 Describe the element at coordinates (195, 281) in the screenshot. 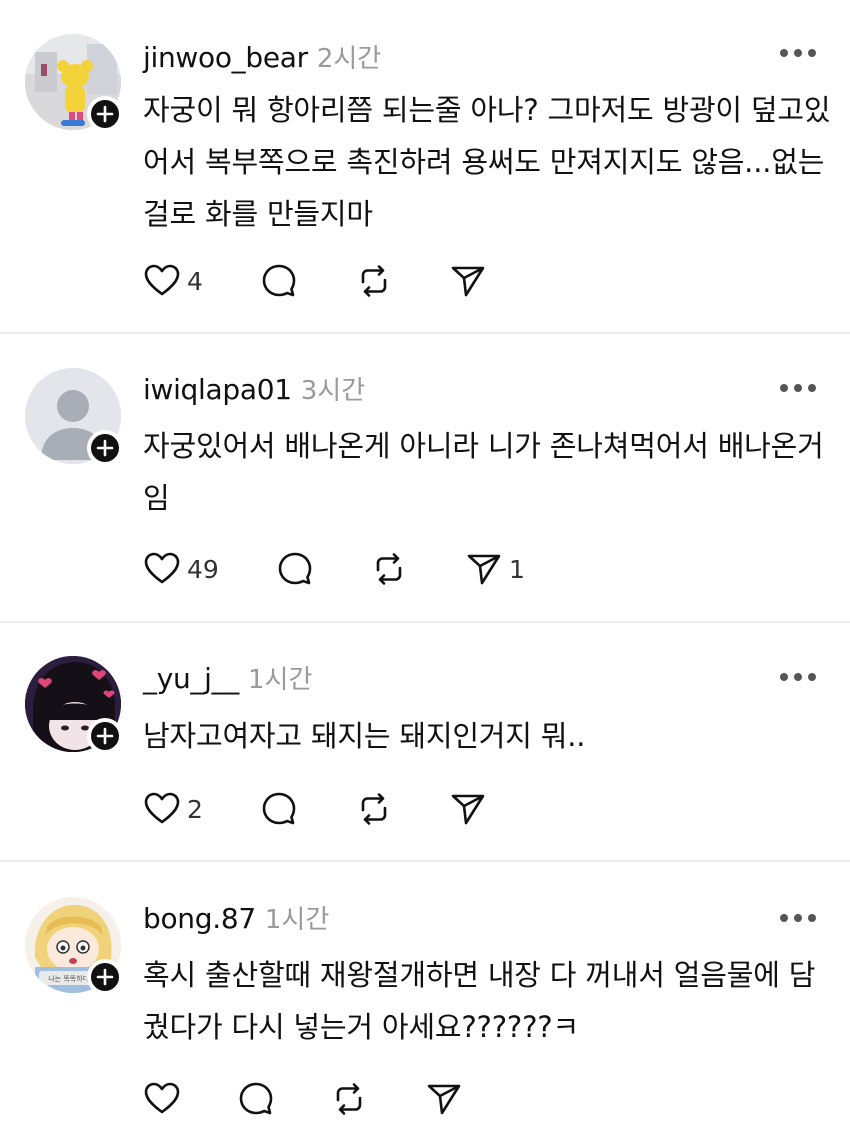

I see `like-count: 4` at that location.